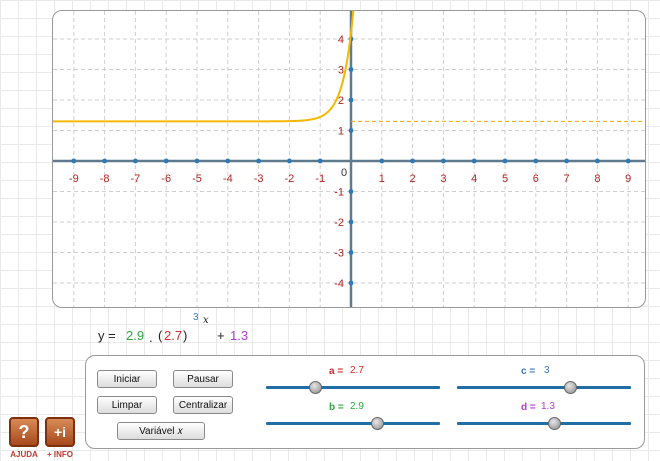 The height and width of the screenshot is (461, 660). I want to click on question-icon: ?, so click(24, 432).